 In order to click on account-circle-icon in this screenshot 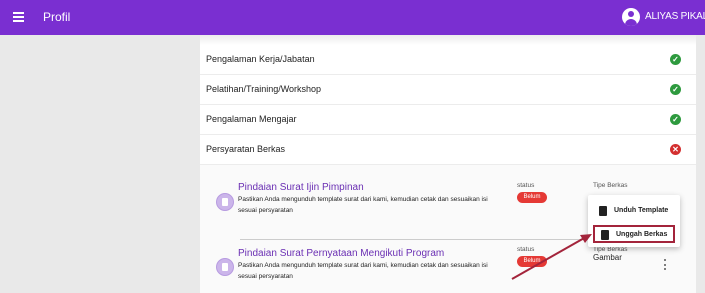, I will do `click(631, 17)`.